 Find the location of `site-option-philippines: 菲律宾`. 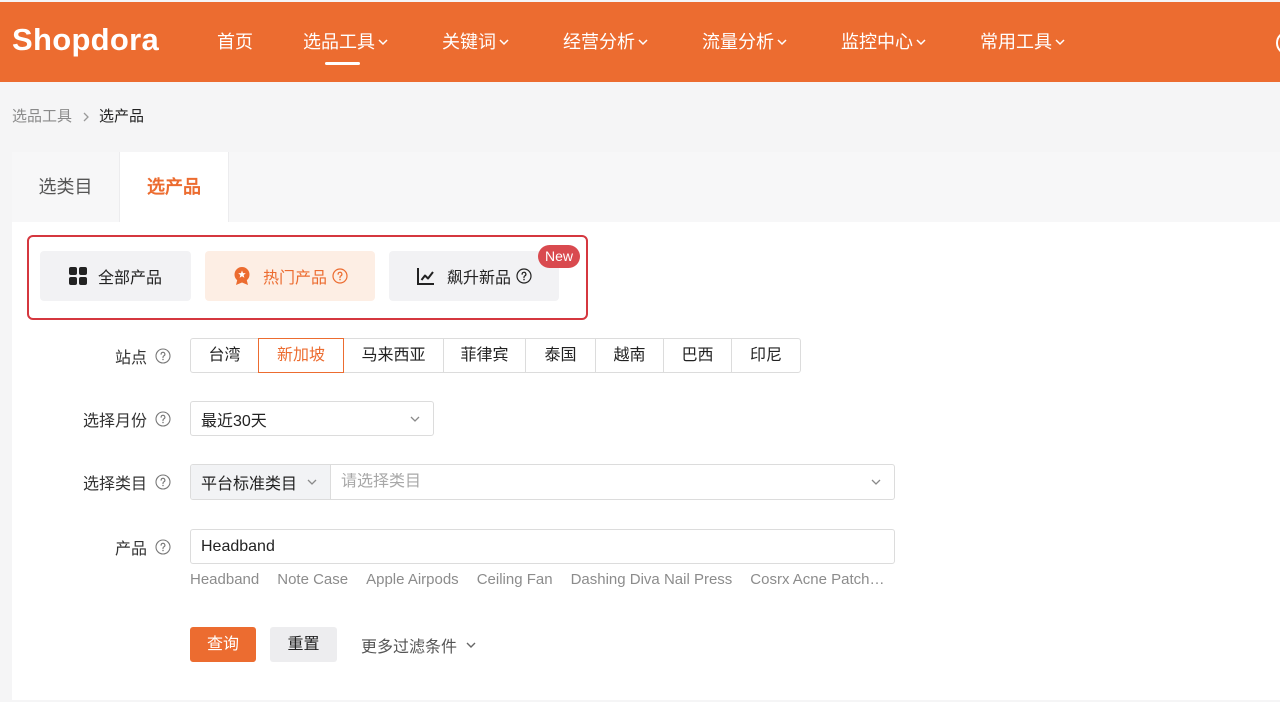

site-option-philippines: 菲律宾 is located at coordinates (484, 355).